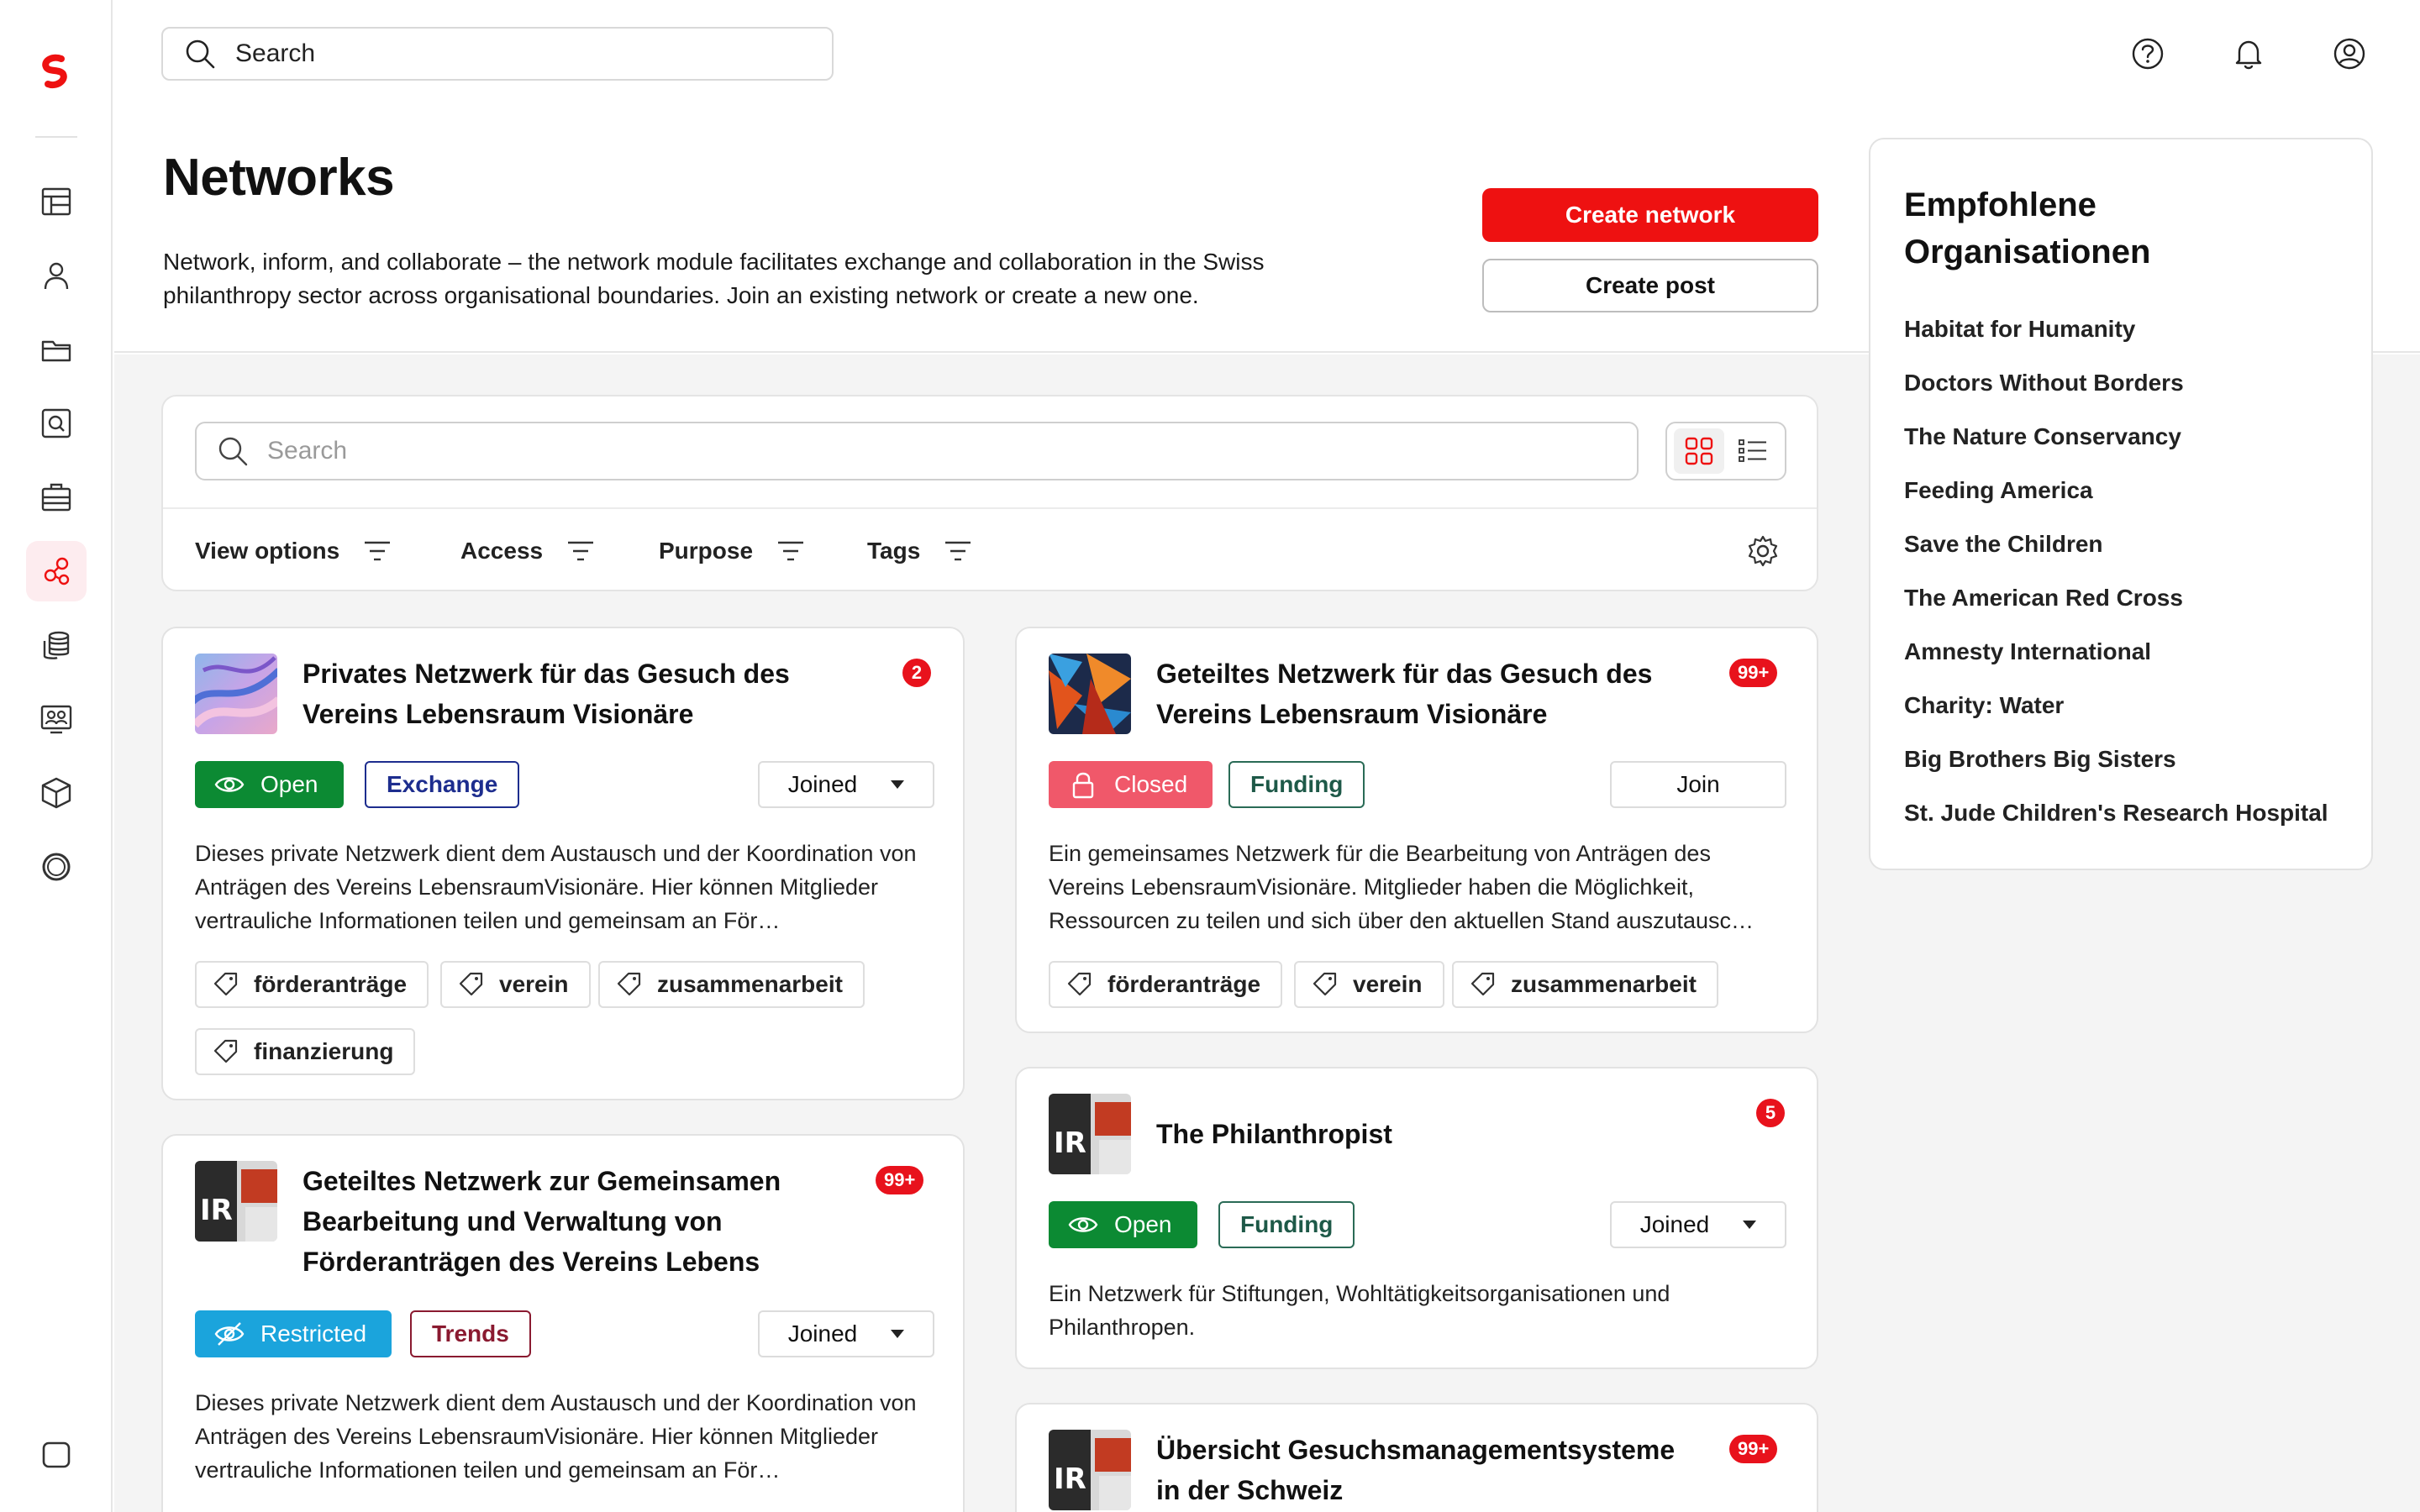  I want to click on global-search-input: Search, so click(497, 54).